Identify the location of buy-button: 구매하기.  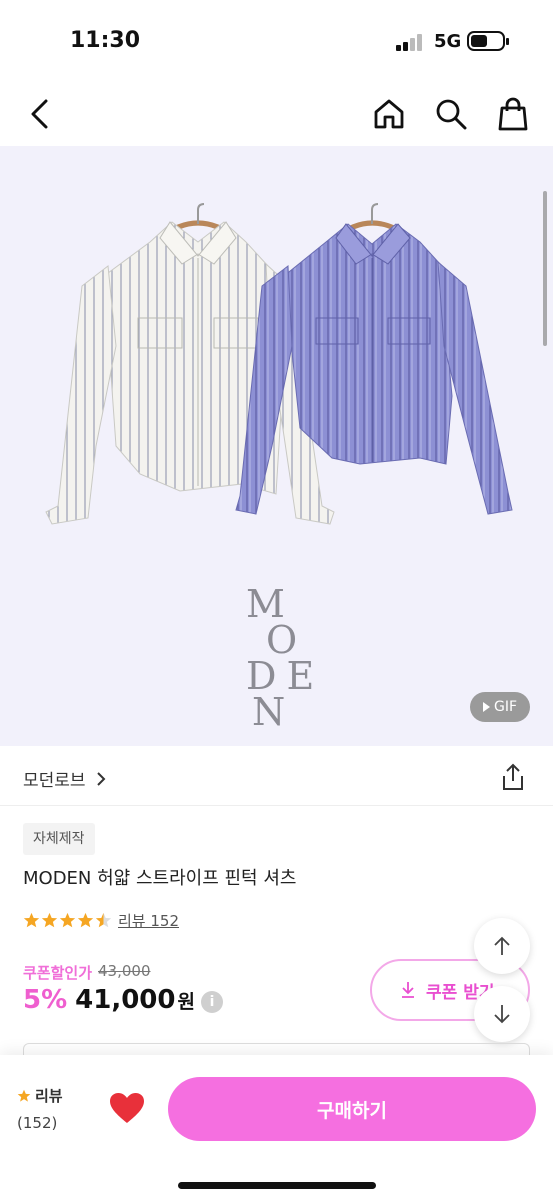
(352, 1109).